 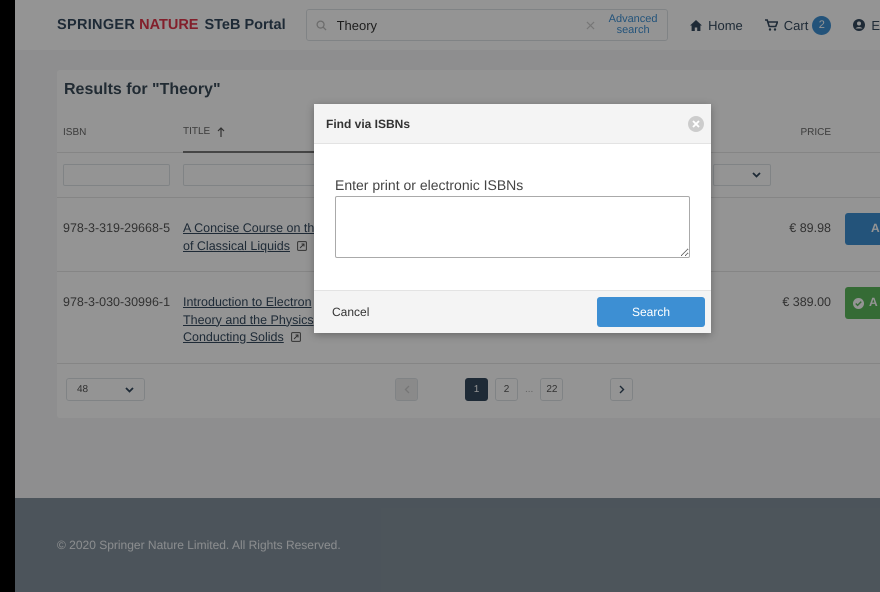 What do you see at coordinates (248, 237) in the screenshot?
I see `book-title-link: A Concise Course on th of Classical Liquids` at bounding box center [248, 237].